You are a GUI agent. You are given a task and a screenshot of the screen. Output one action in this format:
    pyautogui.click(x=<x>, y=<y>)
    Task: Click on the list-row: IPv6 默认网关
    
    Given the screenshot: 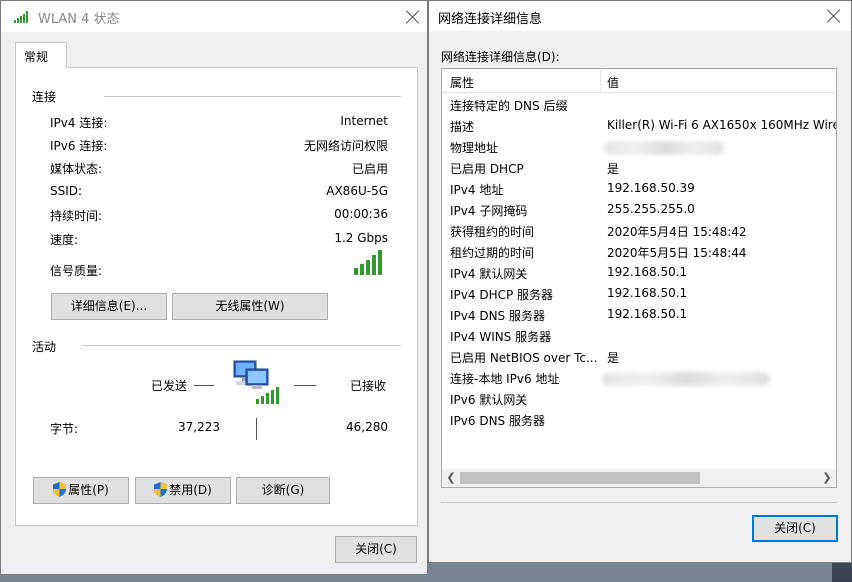 What is the action you would take?
    pyautogui.click(x=639, y=398)
    